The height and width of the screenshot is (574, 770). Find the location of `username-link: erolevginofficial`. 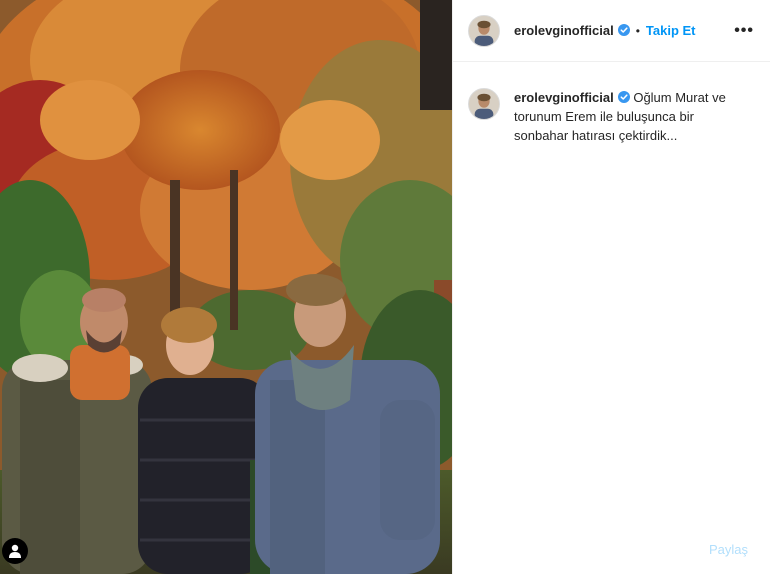

username-link: erolevginofficial is located at coordinates (572, 30).